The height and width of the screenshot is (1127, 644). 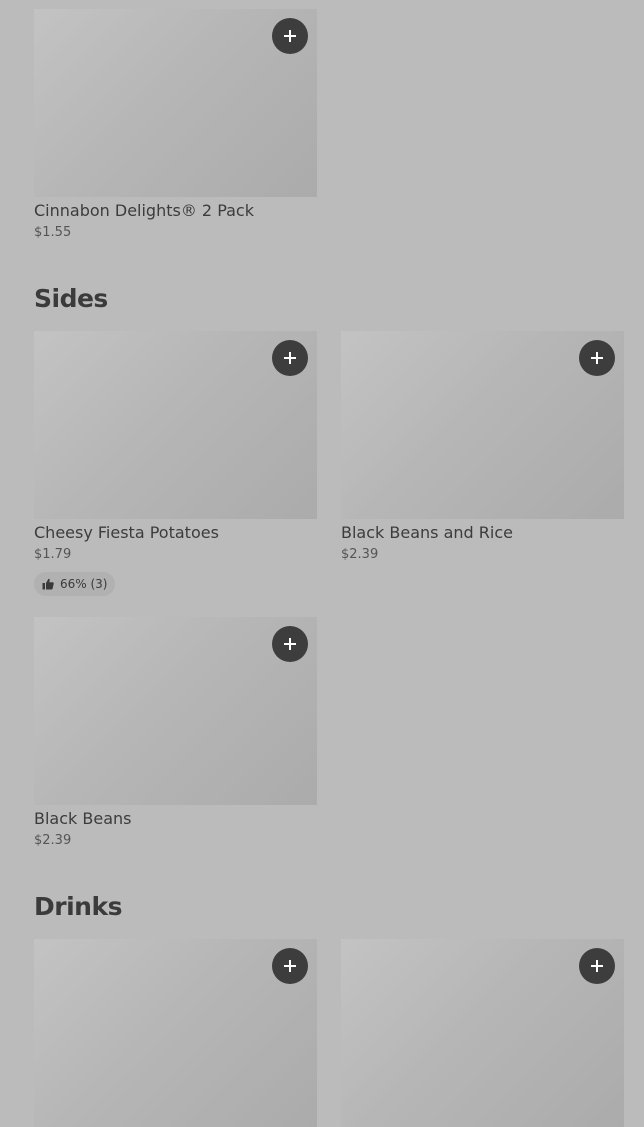 I want to click on item-name: Black Beans and Rice, so click(x=427, y=532).